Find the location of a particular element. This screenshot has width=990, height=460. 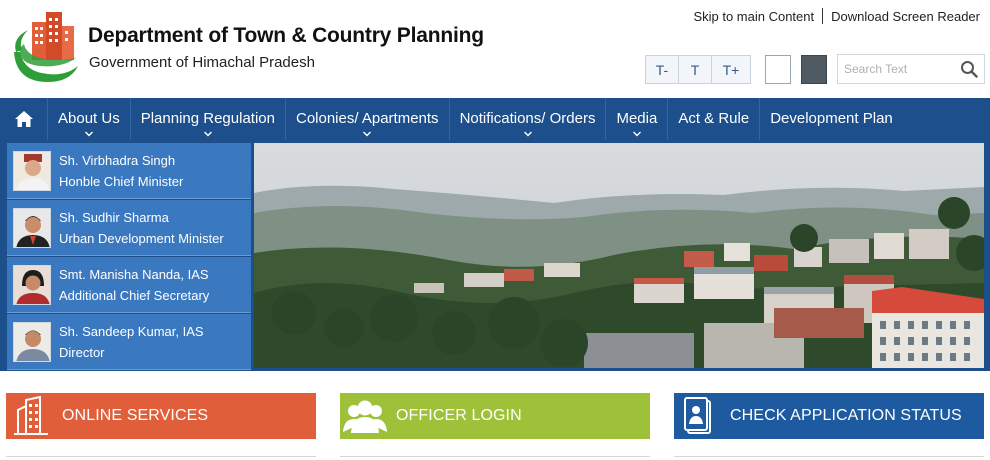

tile-label: CHECK APPLICATION STATUS is located at coordinates (846, 415).